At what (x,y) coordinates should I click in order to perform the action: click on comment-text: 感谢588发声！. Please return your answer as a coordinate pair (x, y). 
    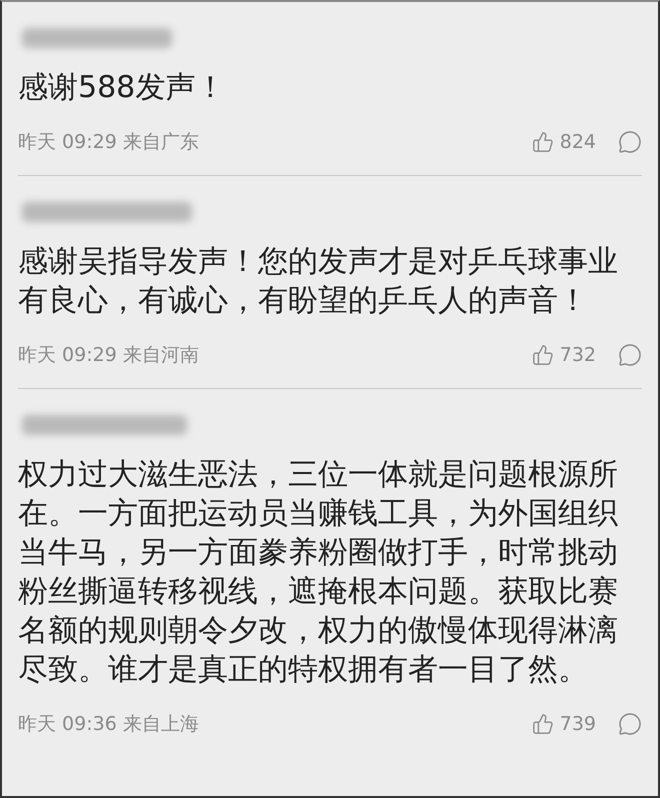
    Looking at the image, I should click on (122, 88).